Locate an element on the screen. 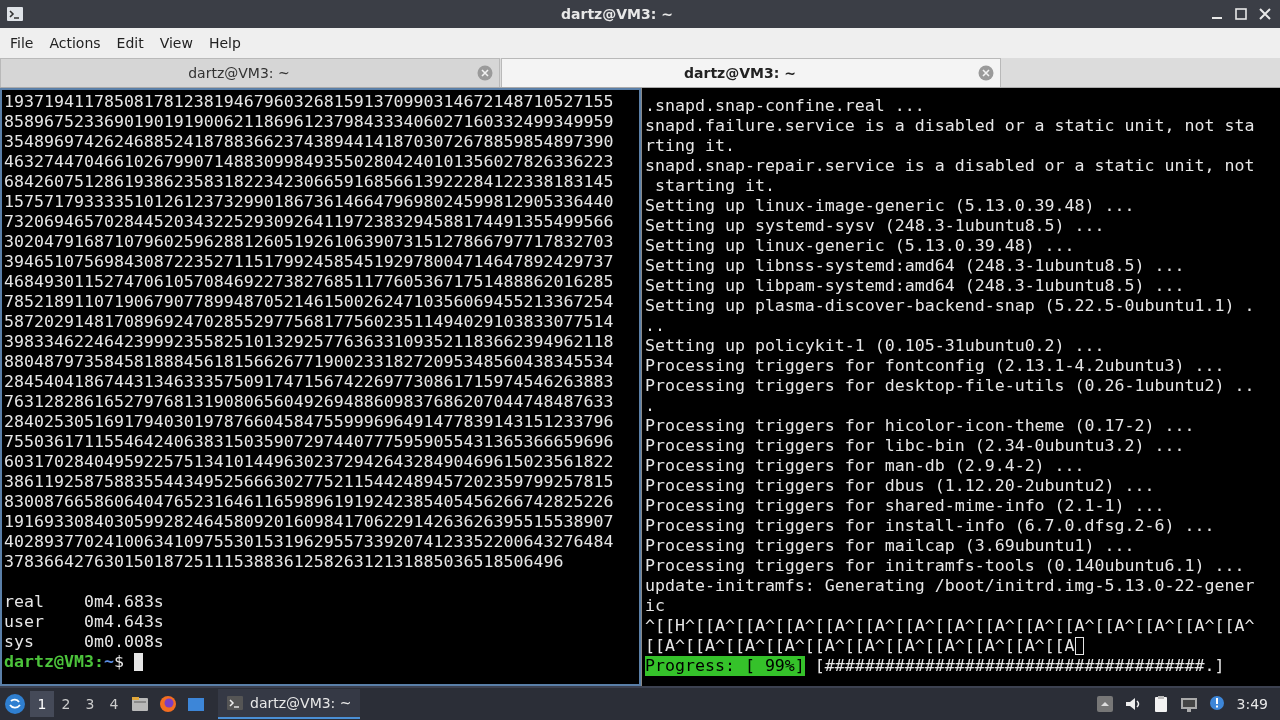  terminal-line: 8589675233690190191900621186961237984333406027160332499349959 is located at coordinates (309, 122).